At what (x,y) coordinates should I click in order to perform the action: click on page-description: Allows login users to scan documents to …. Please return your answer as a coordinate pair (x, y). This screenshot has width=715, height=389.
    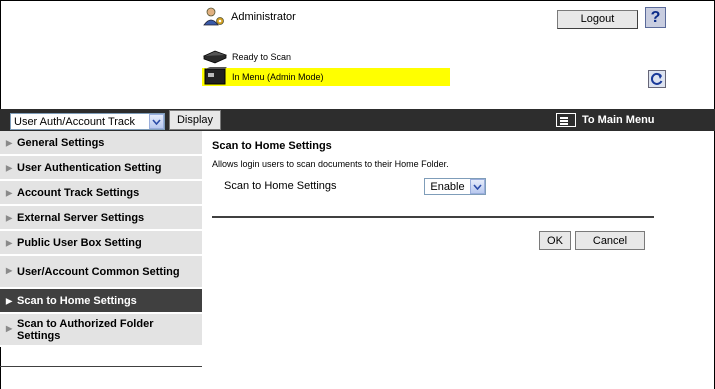
    Looking at the image, I should click on (330, 164).